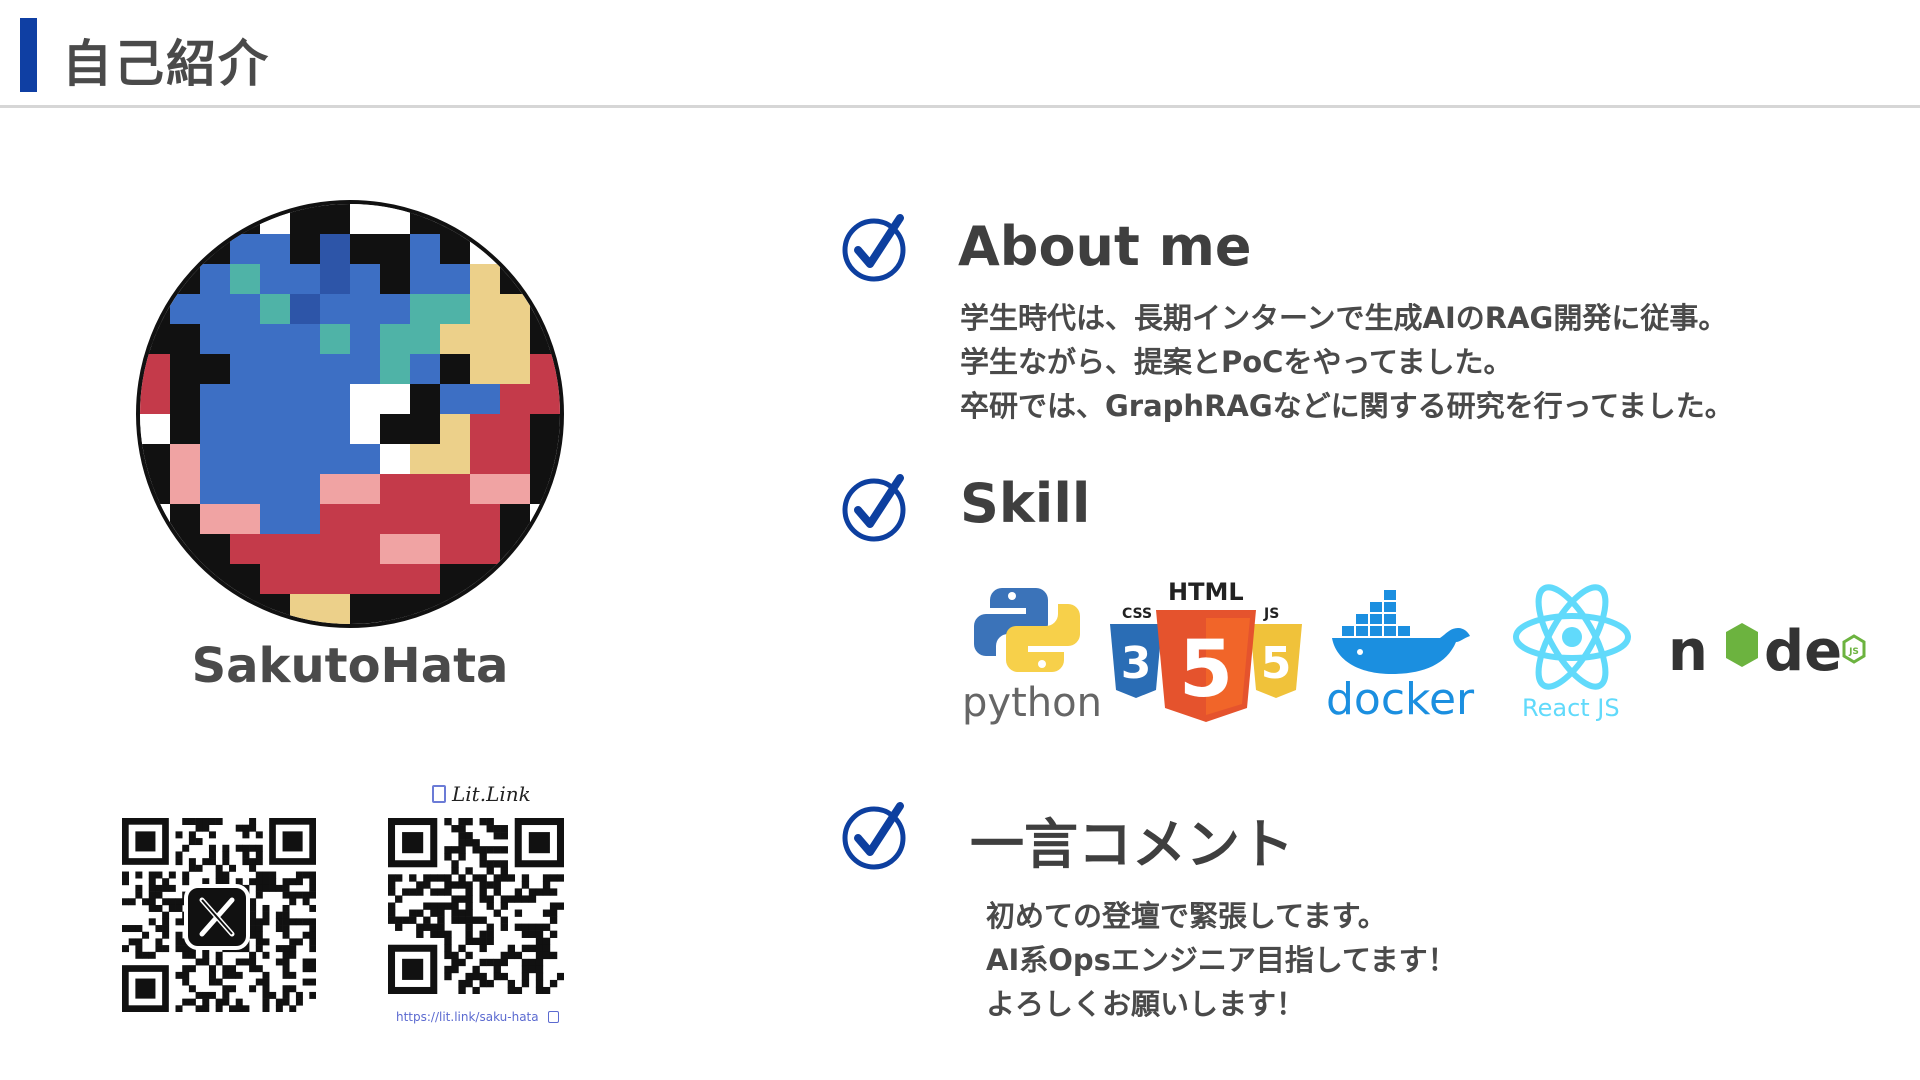  I want to click on html5-shield-icon: 3 5 5, so click(1206, 666).